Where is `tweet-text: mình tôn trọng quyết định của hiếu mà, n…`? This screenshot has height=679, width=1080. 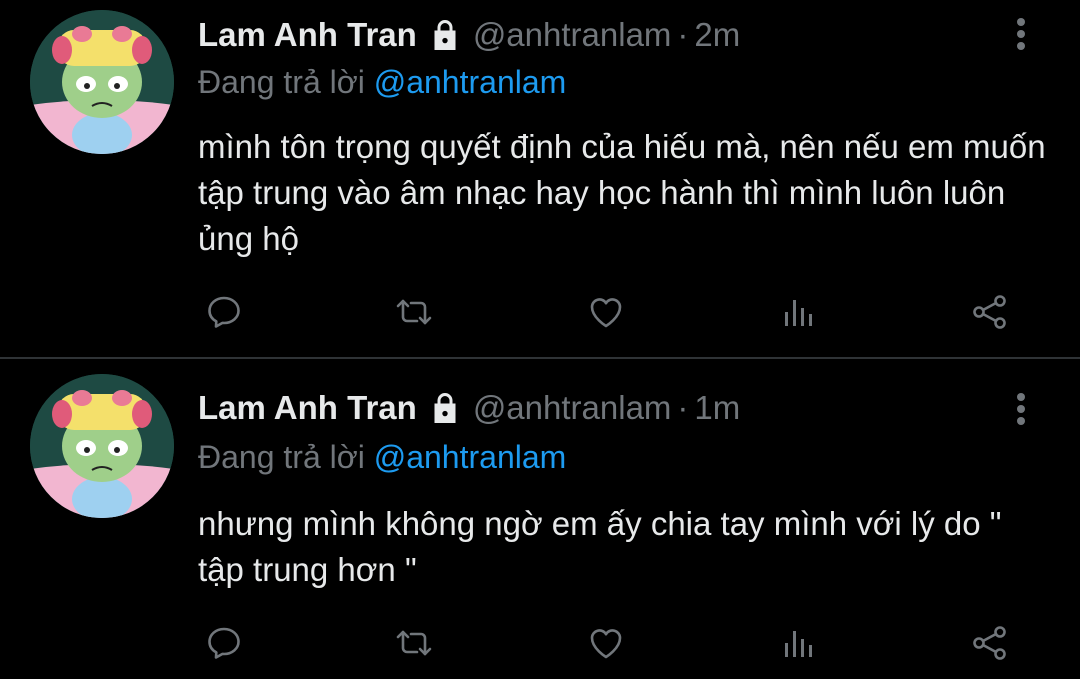
tweet-text: mình tôn trọng quyết định của hiếu mà, n… is located at coordinates (622, 192).